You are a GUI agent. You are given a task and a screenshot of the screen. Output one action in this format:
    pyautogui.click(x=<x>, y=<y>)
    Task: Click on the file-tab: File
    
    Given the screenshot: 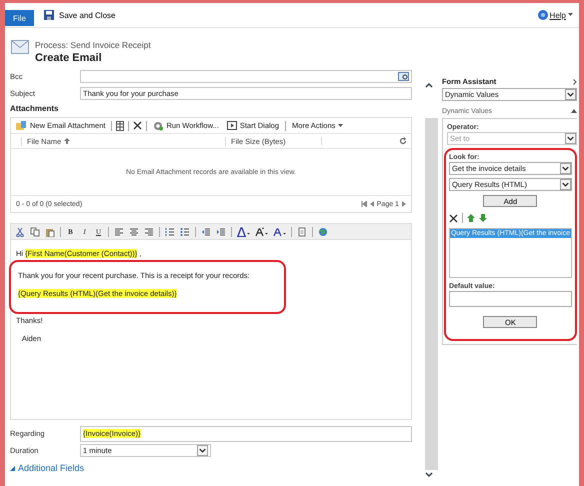 What is the action you would take?
    pyautogui.click(x=19, y=18)
    